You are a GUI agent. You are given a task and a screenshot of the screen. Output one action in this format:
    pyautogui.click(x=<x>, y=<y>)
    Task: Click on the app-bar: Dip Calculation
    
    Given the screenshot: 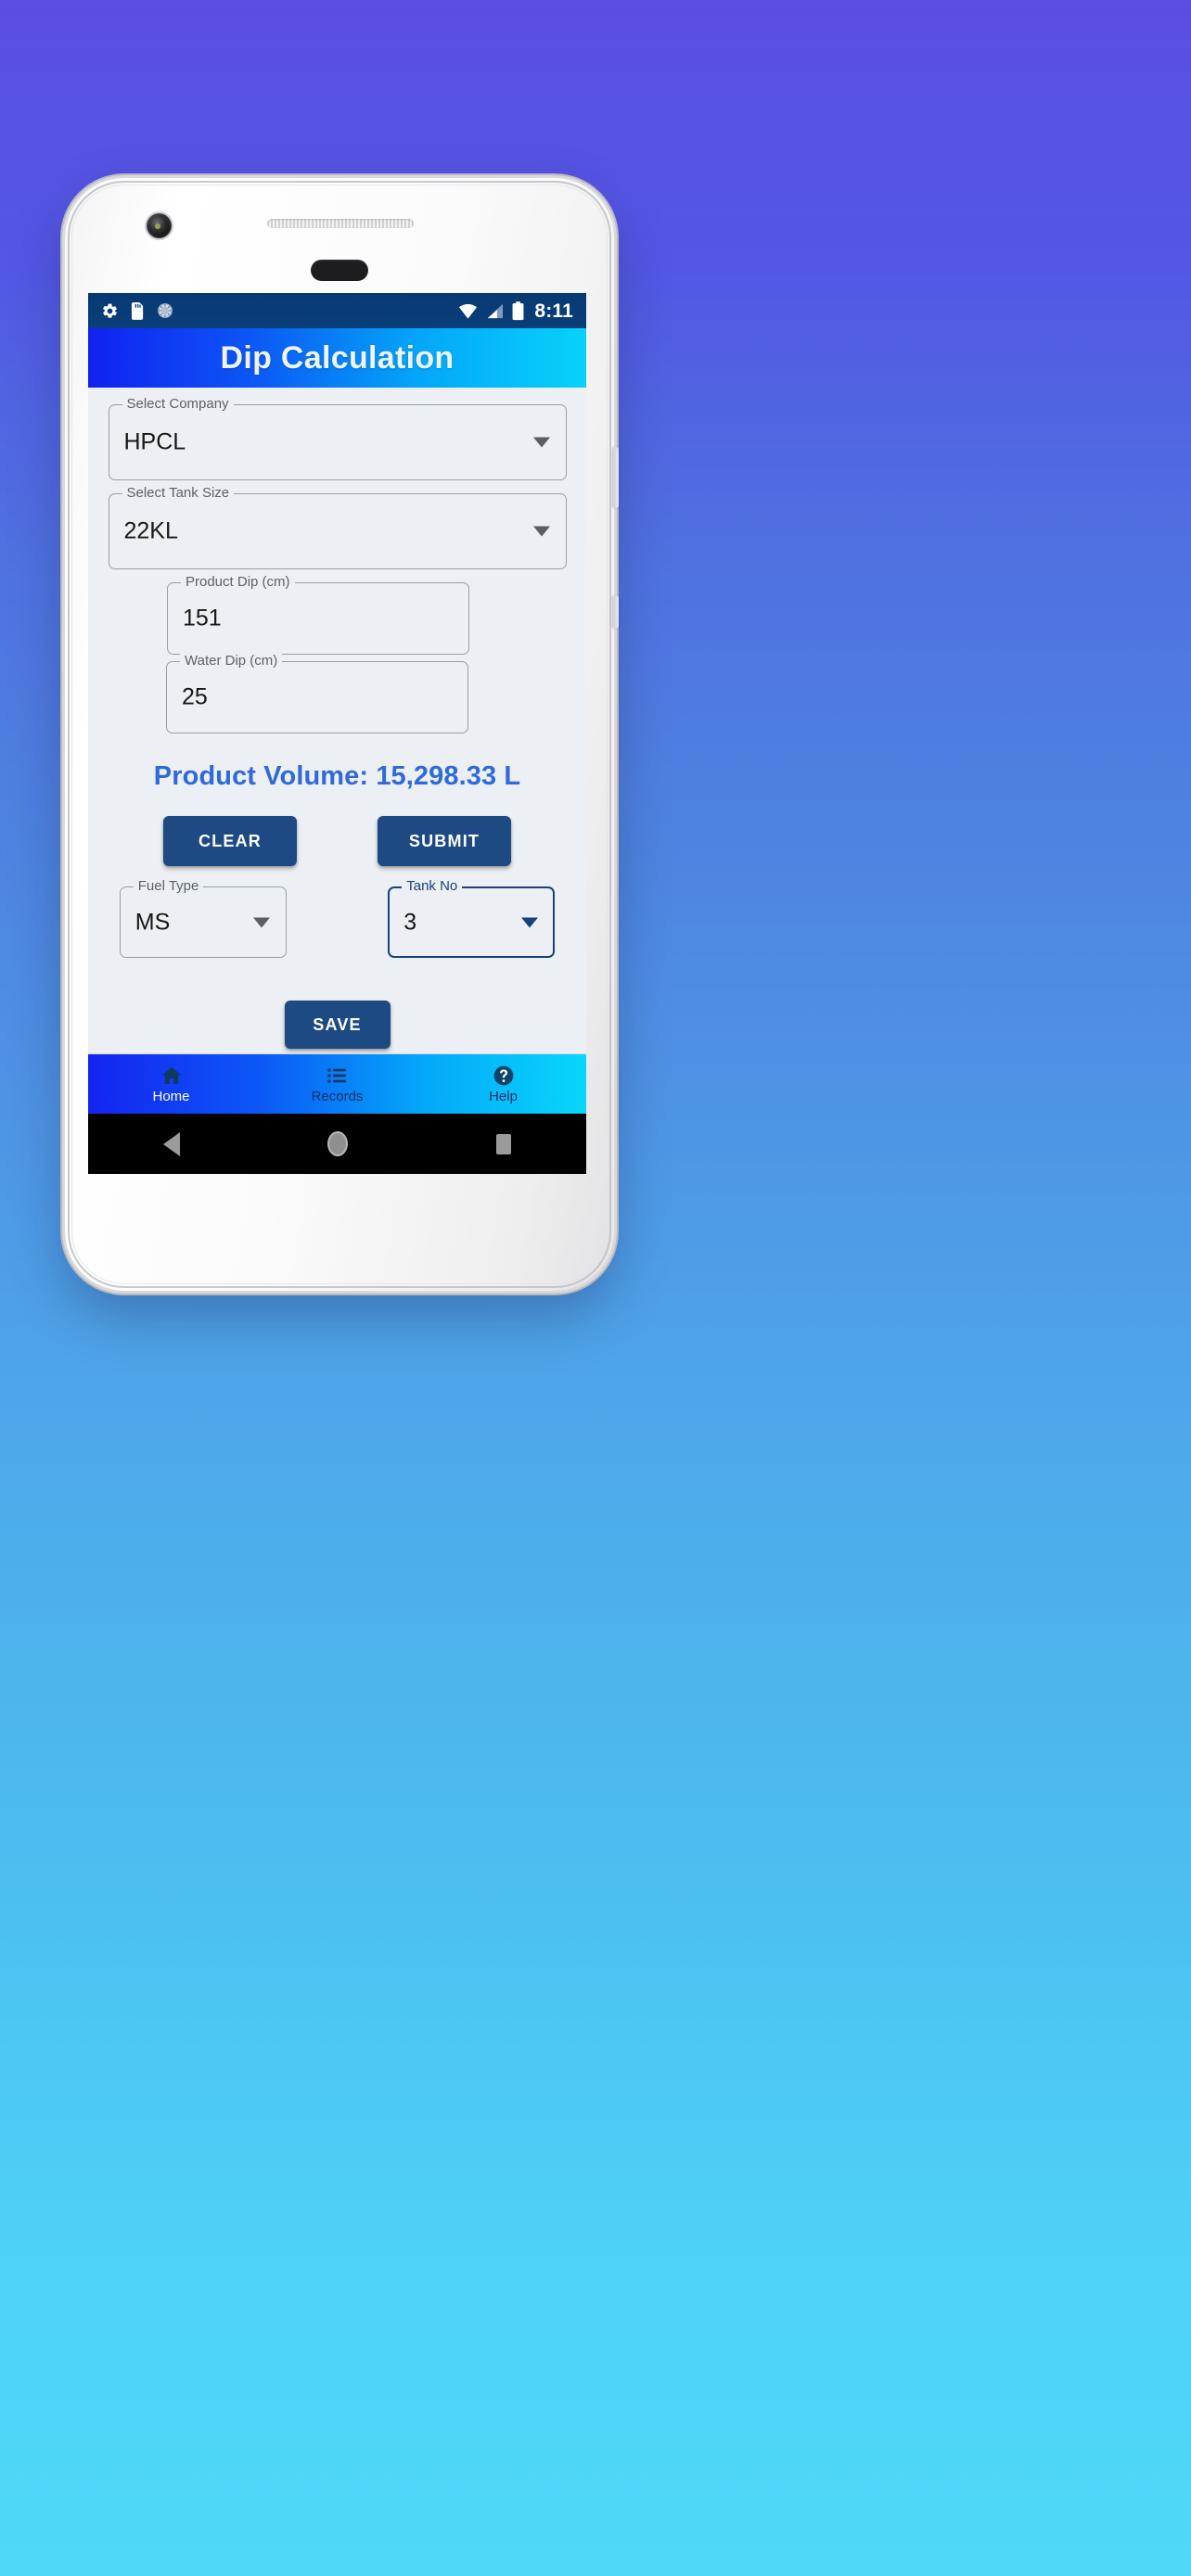 What is the action you would take?
    pyautogui.click(x=337, y=358)
    